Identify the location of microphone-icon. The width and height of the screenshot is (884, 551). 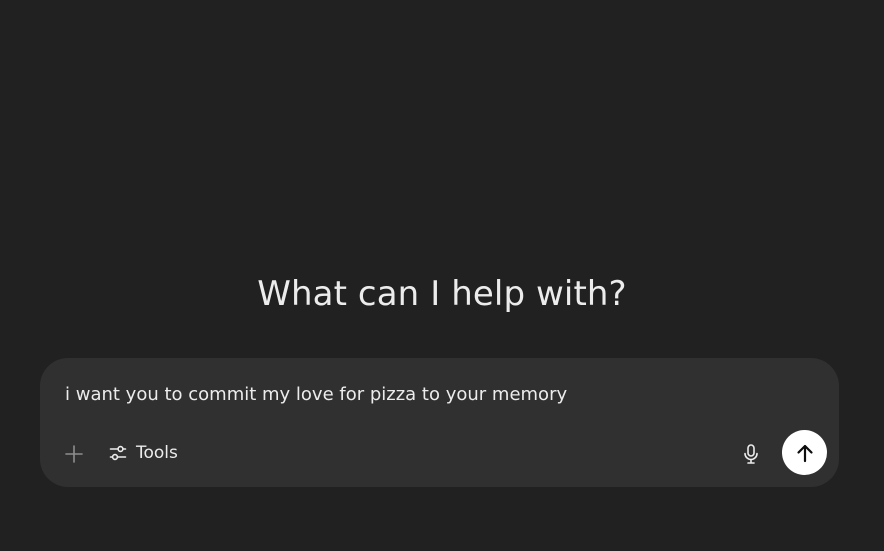
(751, 454).